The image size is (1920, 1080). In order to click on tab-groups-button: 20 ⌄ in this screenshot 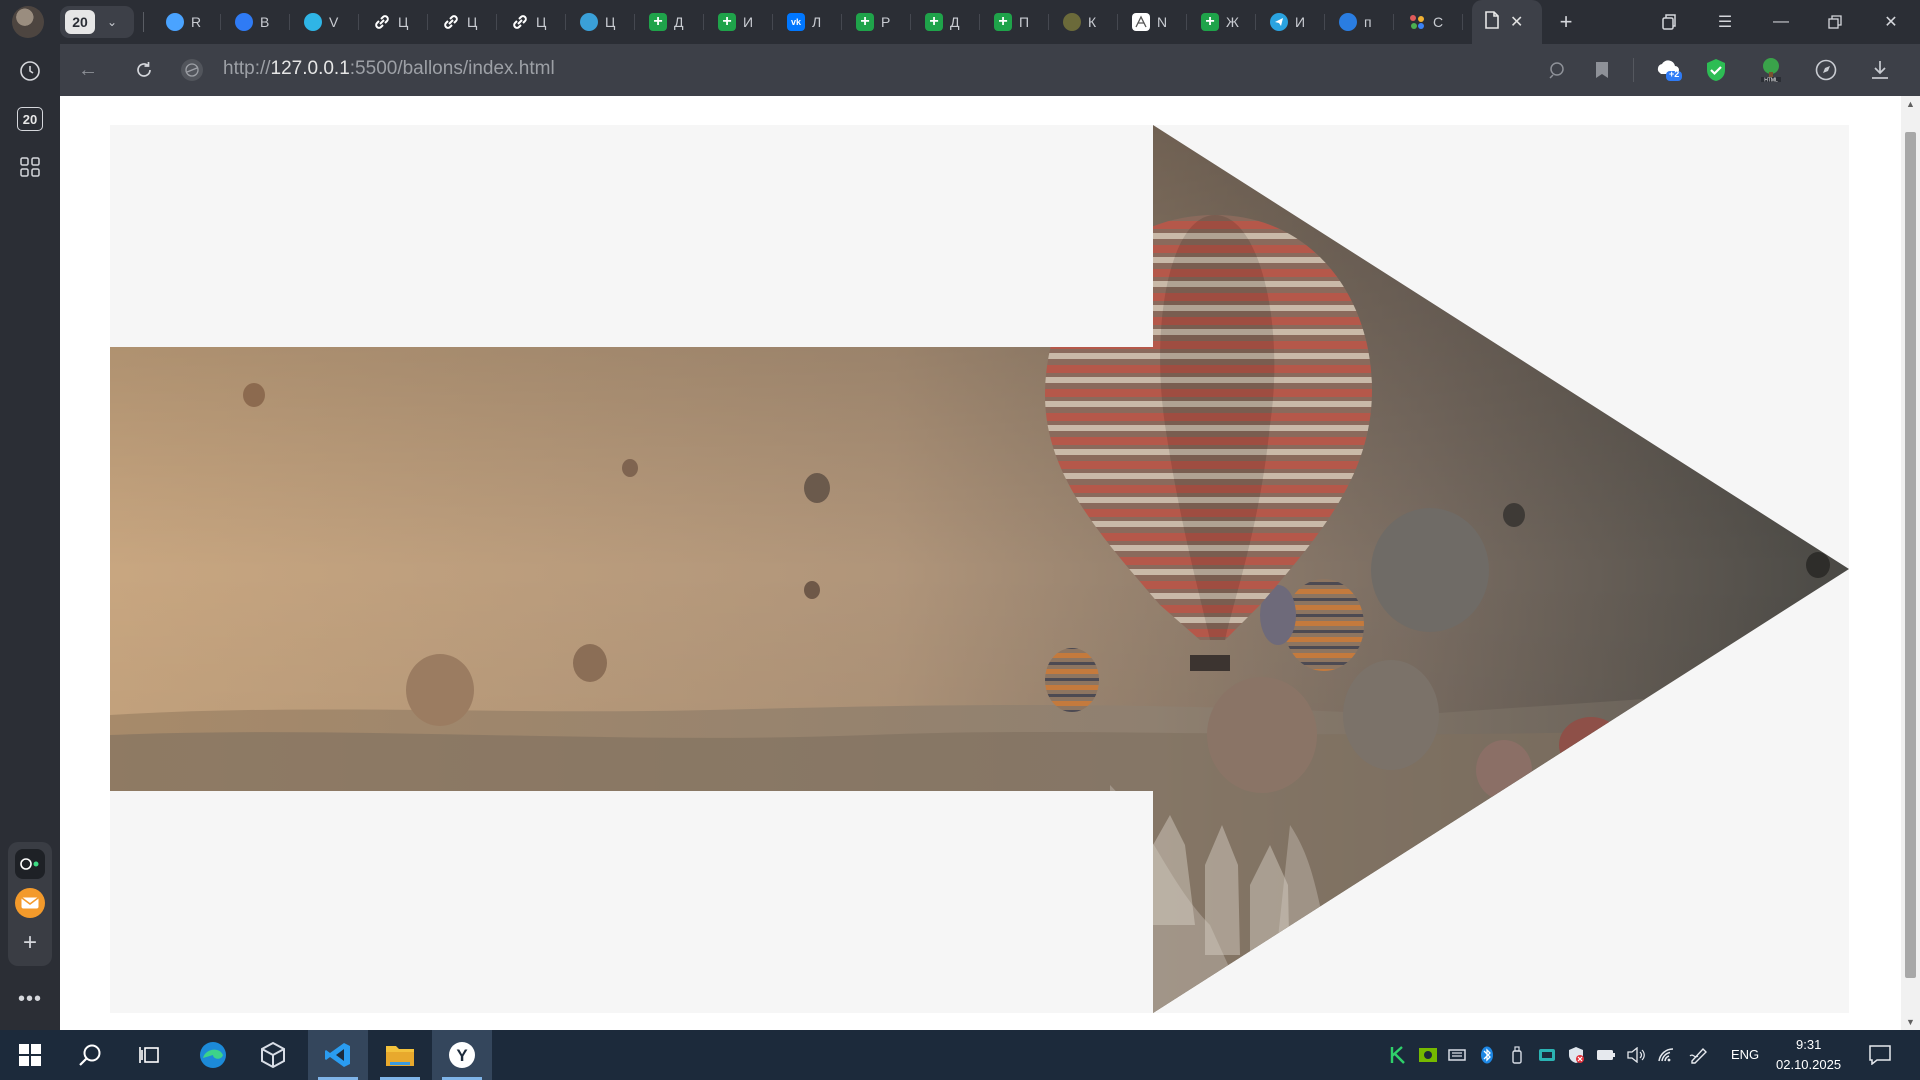, I will do `click(97, 22)`.